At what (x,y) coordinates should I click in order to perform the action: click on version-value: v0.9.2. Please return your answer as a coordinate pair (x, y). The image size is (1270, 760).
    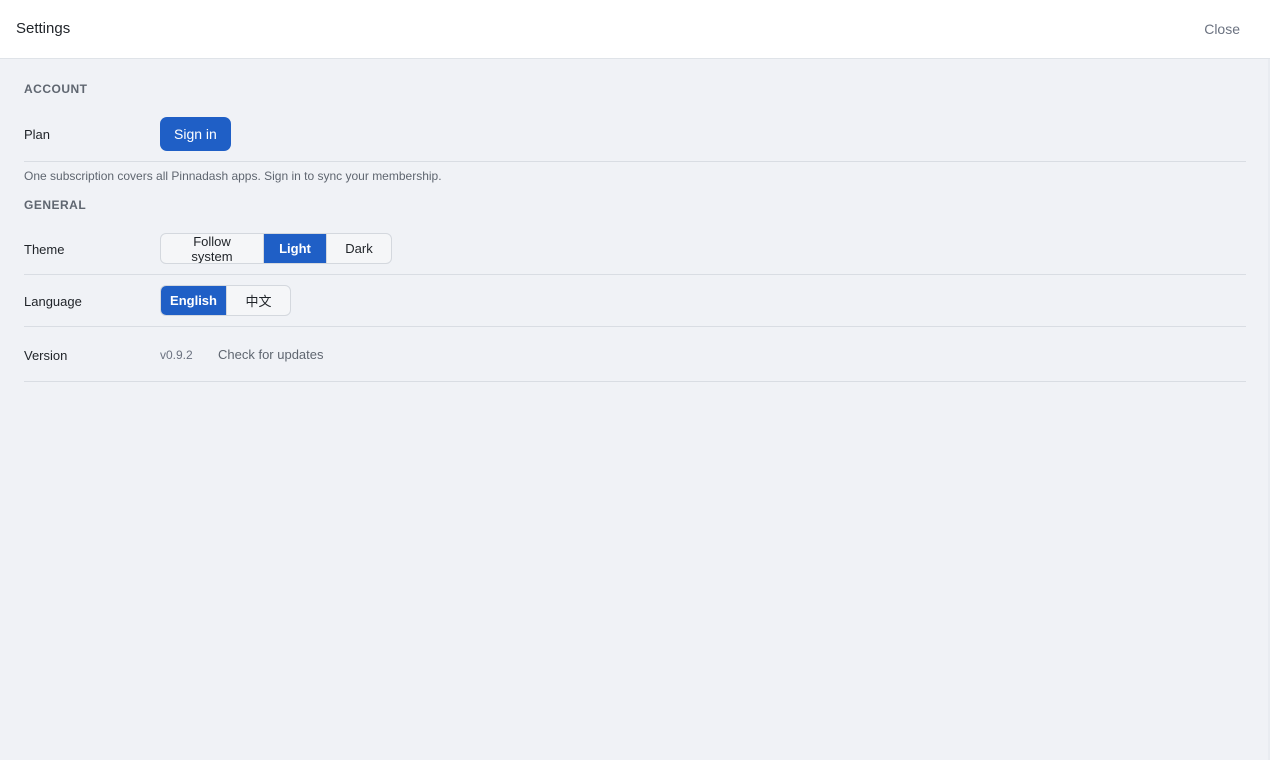
    Looking at the image, I should click on (176, 355).